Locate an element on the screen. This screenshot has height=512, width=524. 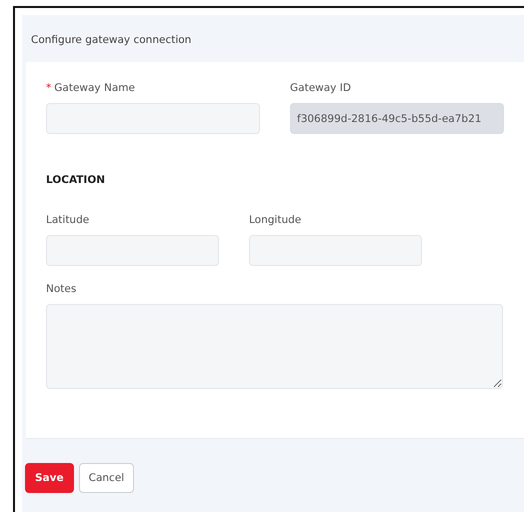
field-label: Notes is located at coordinates (62, 289).